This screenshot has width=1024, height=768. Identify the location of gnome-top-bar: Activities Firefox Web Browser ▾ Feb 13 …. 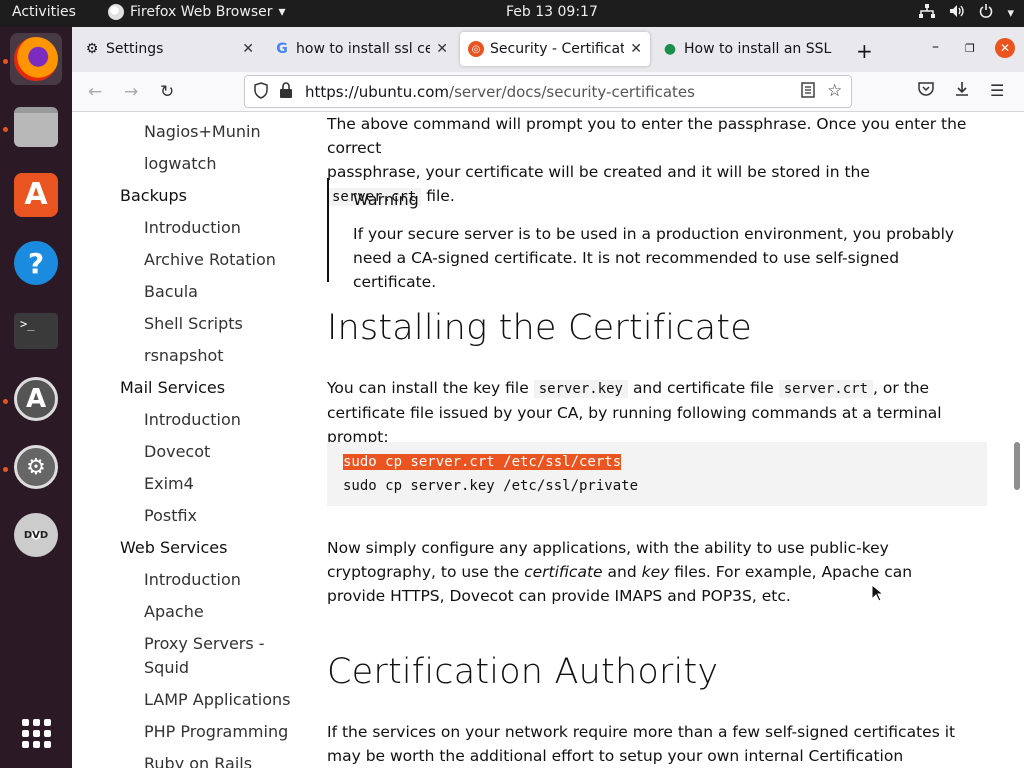
(512, 13).